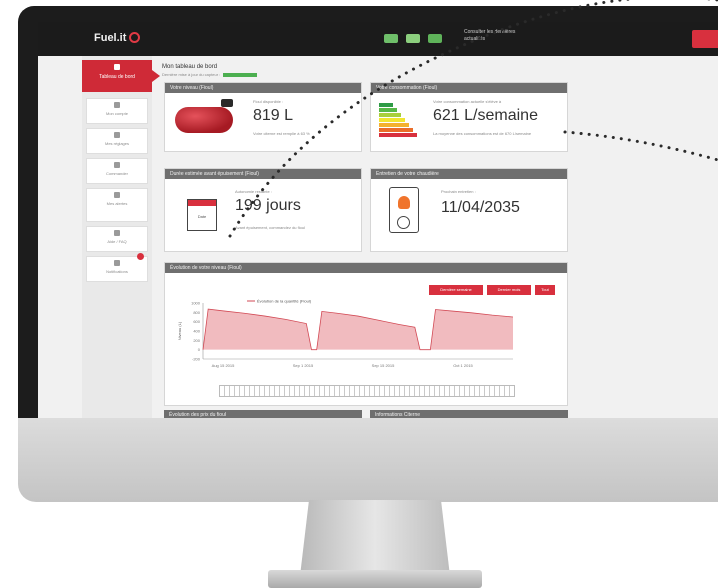  I want to click on status-icons, so click(413, 38).